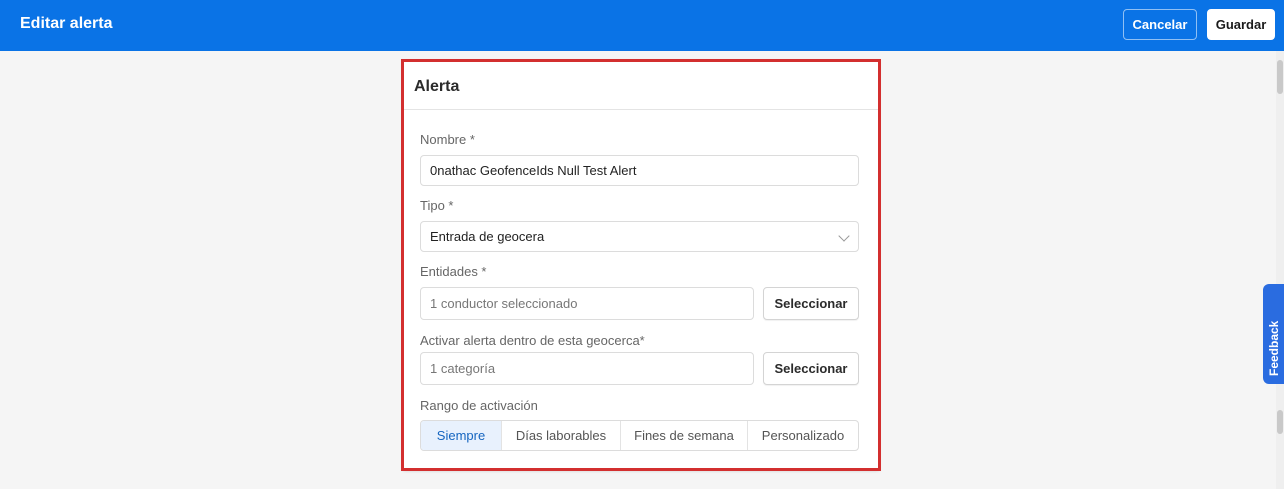 This screenshot has width=1284, height=489. I want to click on type-select-value: Entrada de geocera, so click(487, 236).